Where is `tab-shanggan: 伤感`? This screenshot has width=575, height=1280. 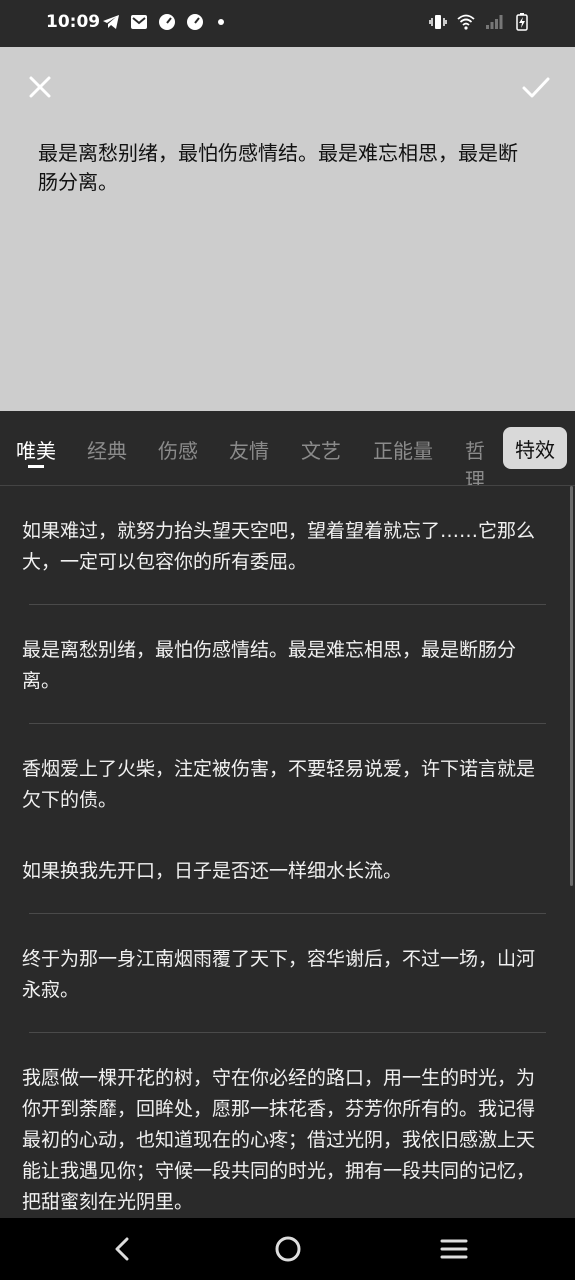 tab-shanggan: 伤感 is located at coordinates (178, 449).